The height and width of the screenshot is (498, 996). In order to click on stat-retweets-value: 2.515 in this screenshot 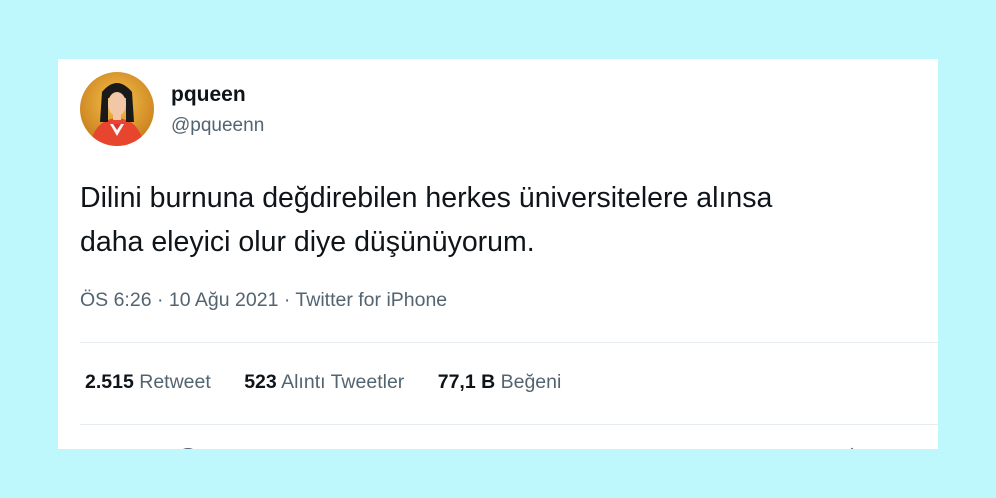, I will do `click(109, 382)`.